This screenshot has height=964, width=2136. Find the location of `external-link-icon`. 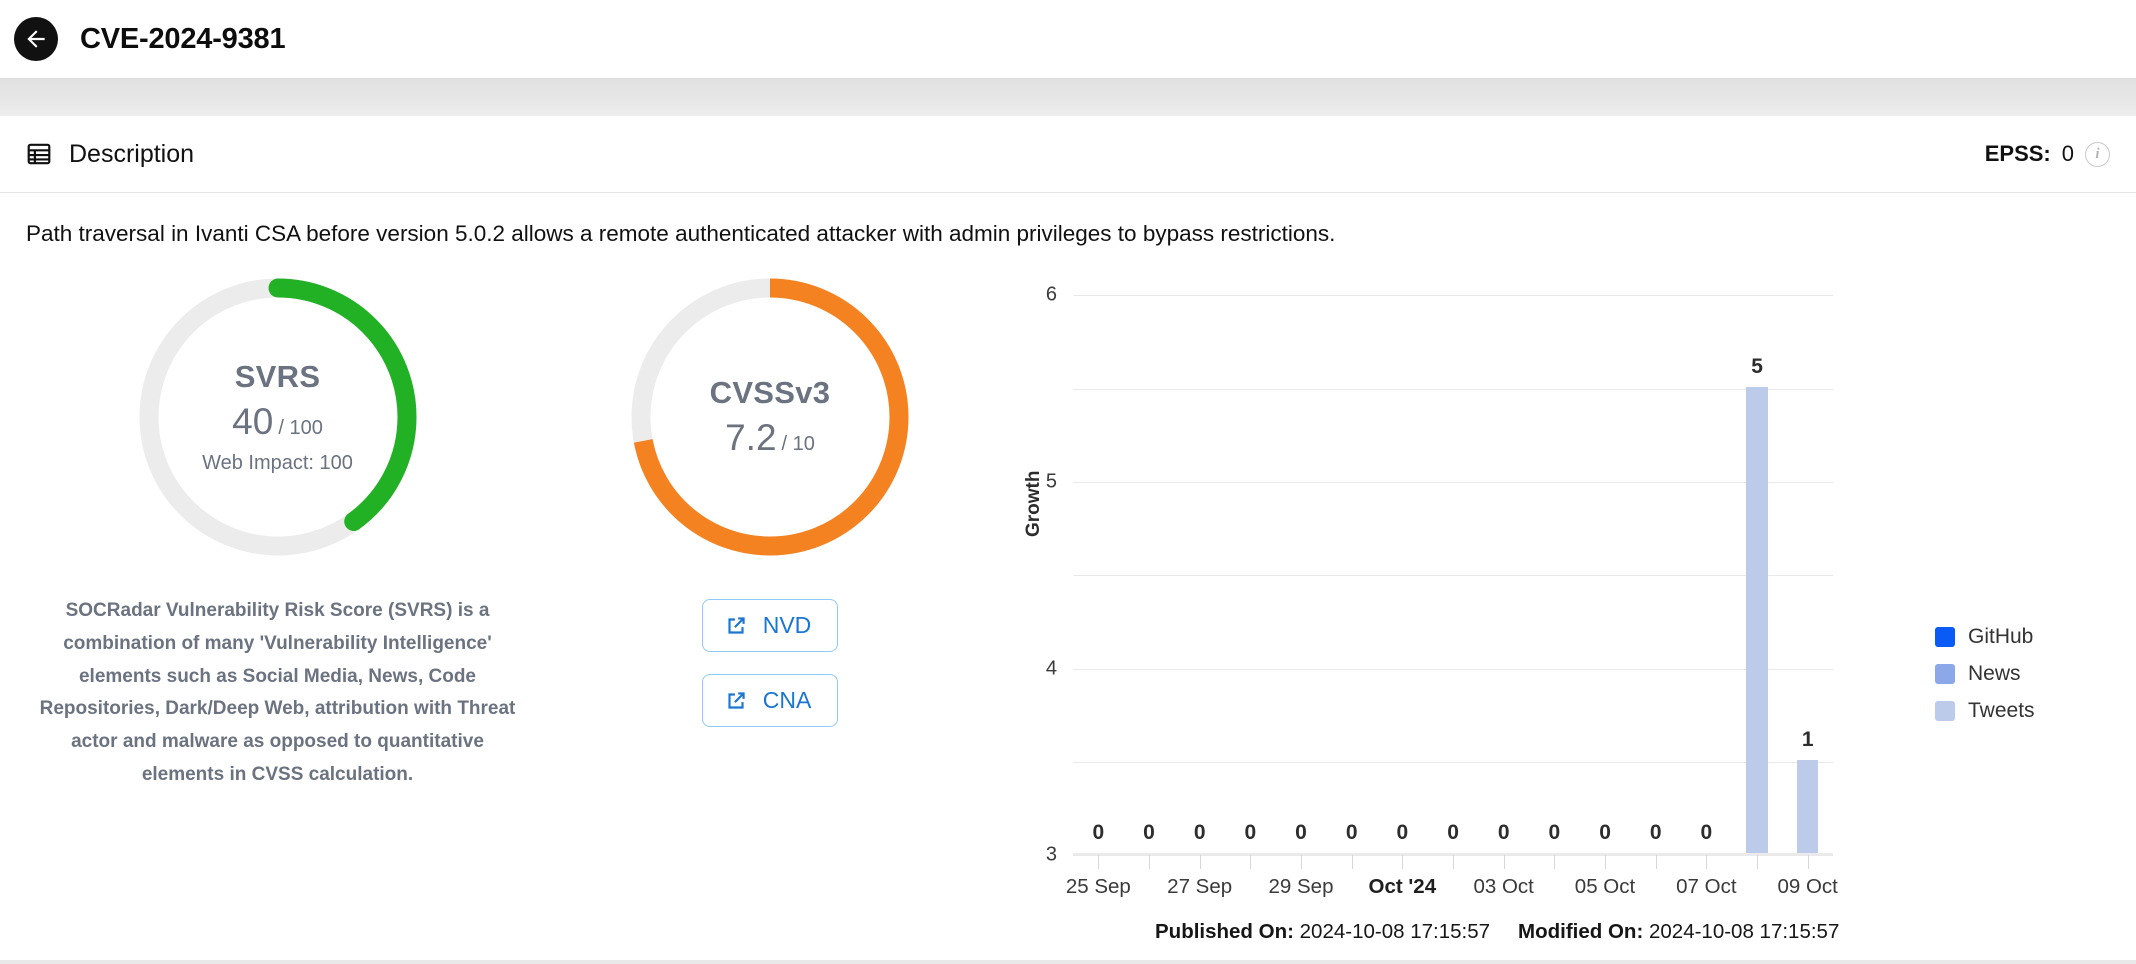

external-link-icon is located at coordinates (736, 625).